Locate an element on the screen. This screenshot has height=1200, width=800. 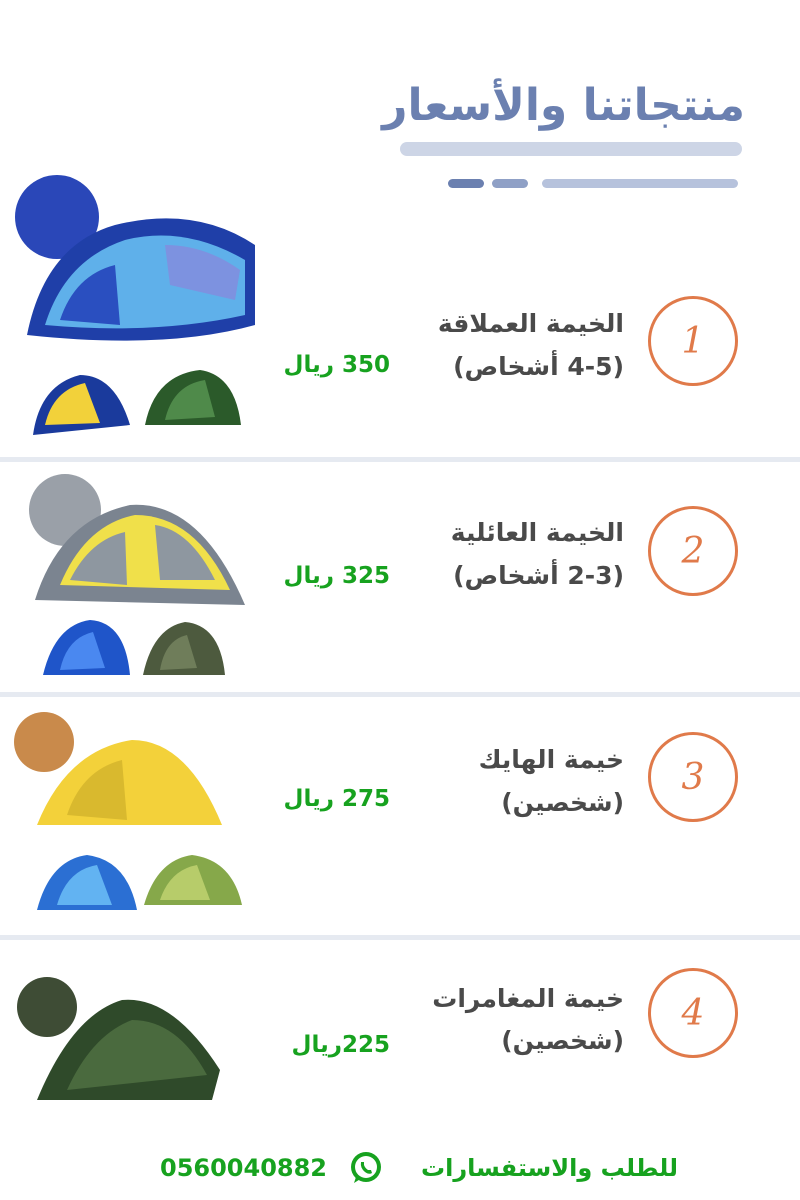
product-name: خيمة الهايك is located at coordinates (551, 759).